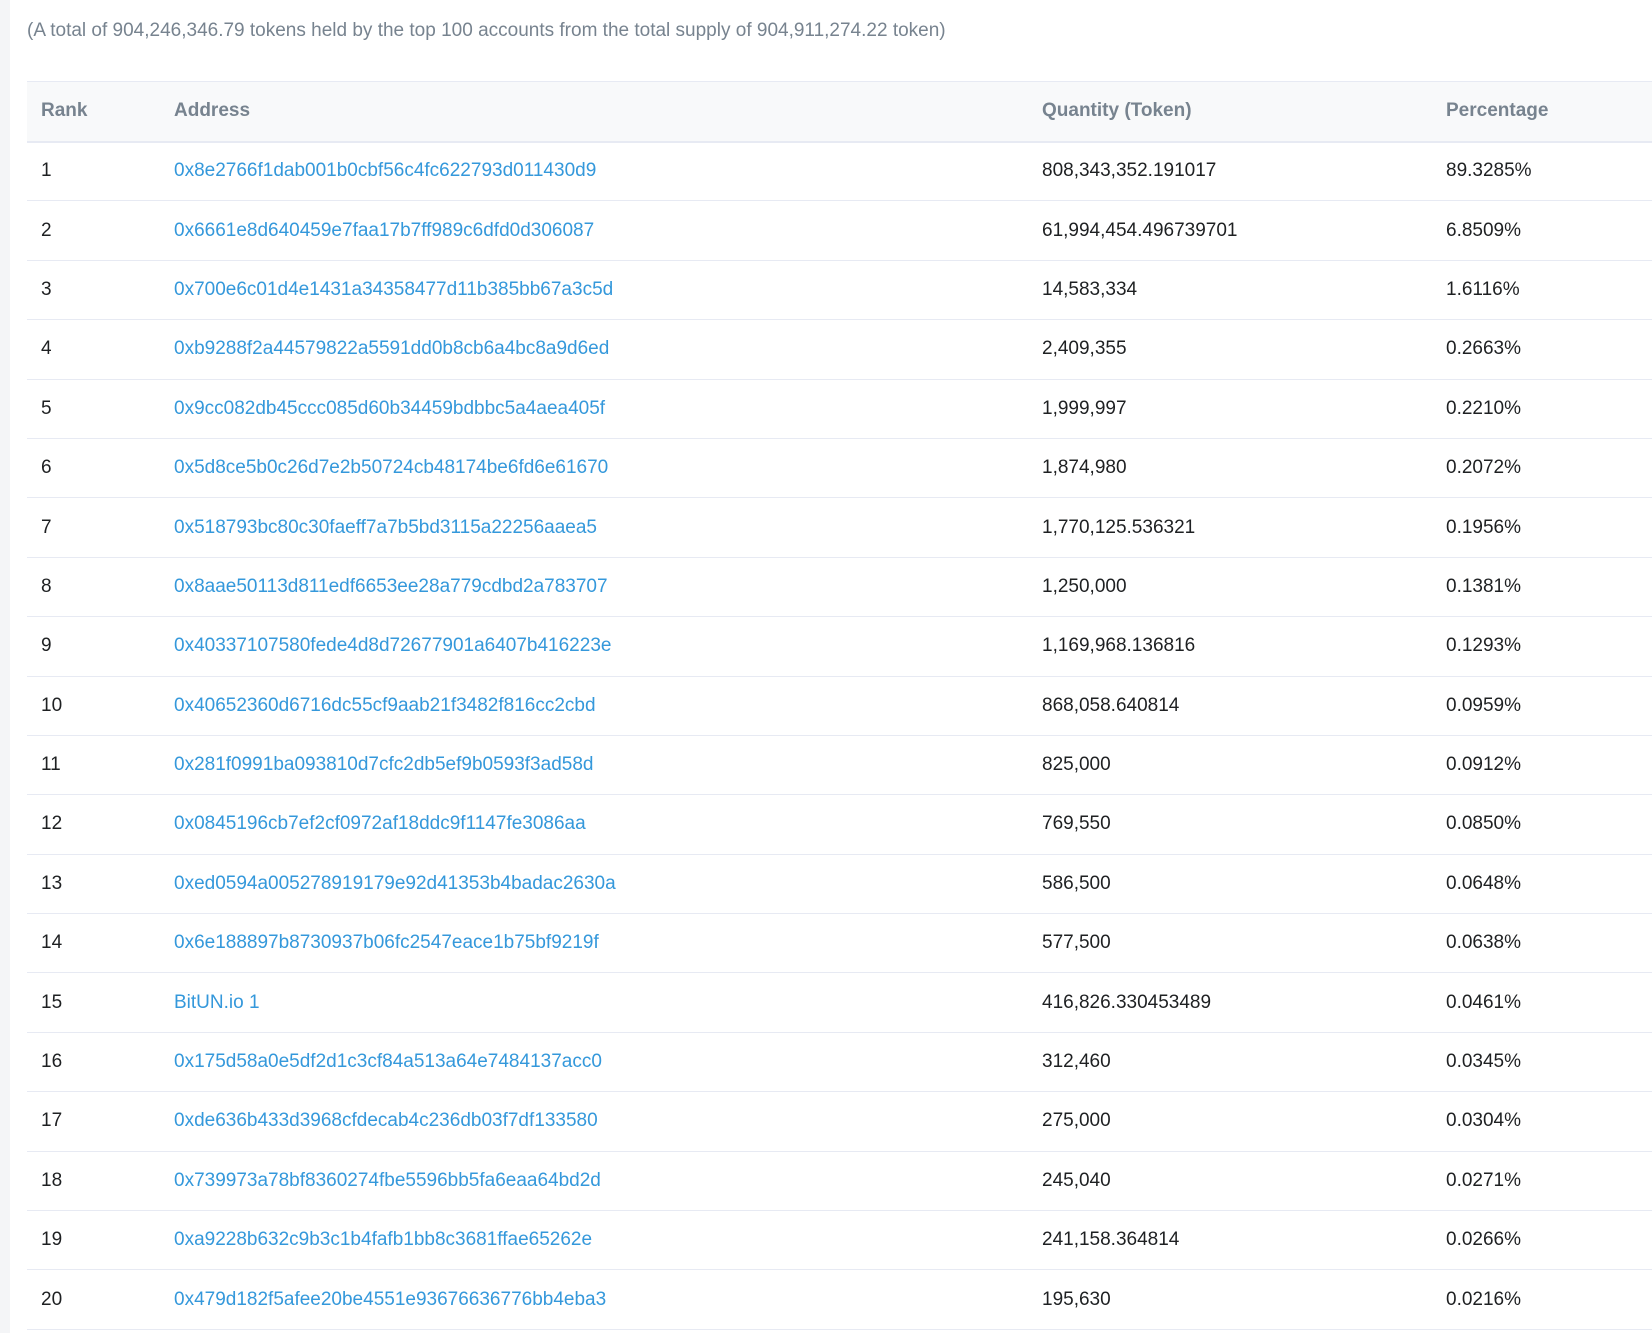 This screenshot has width=1652, height=1333. I want to click on percentage-cell: 0.0638%, so click(1484, 943).